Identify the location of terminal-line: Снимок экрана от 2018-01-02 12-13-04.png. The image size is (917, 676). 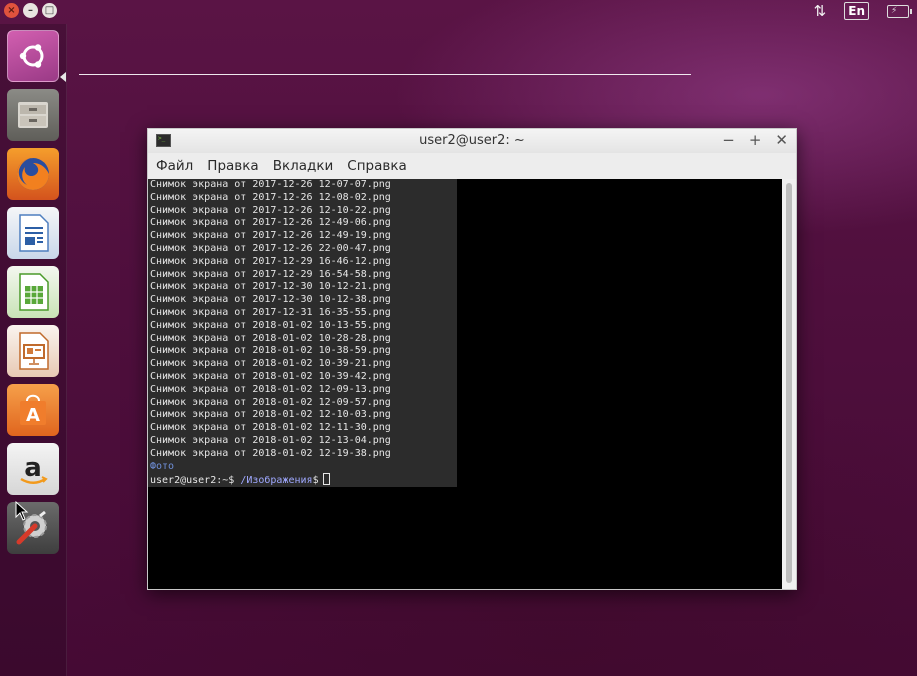
(270, 440).